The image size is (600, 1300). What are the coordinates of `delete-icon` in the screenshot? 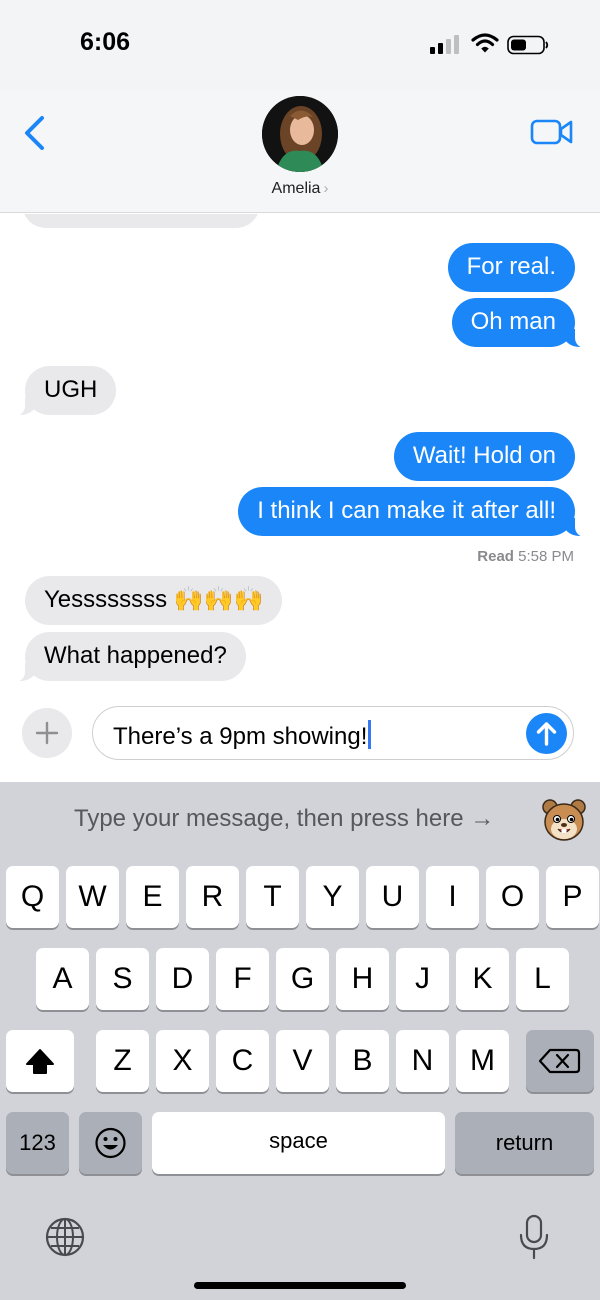 It's located at (559, 1061).